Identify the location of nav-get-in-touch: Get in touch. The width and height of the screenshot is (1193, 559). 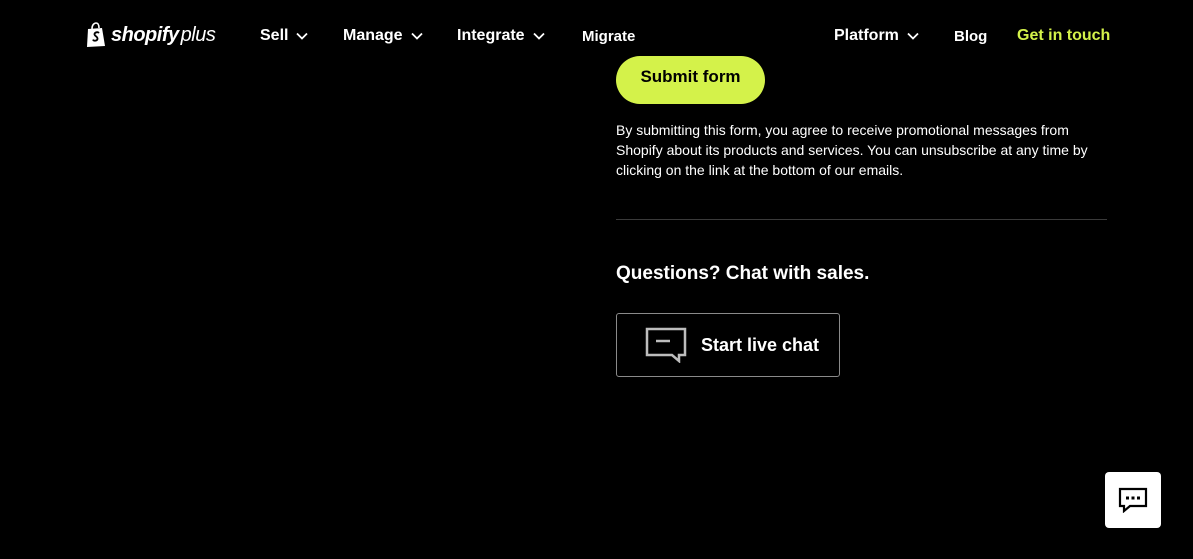
(1063, 36).